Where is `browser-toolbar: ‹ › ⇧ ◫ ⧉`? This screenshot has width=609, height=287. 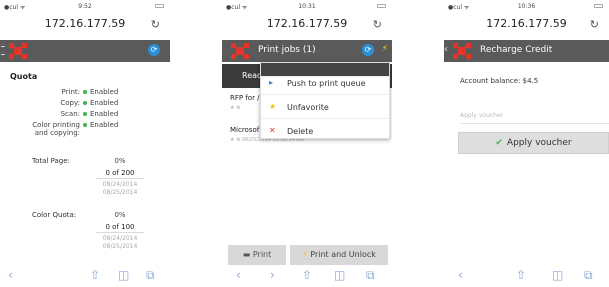 browser-toolbar: ‹ › ⇧ ◫ ⧉ is located at coordinates (307, 276).